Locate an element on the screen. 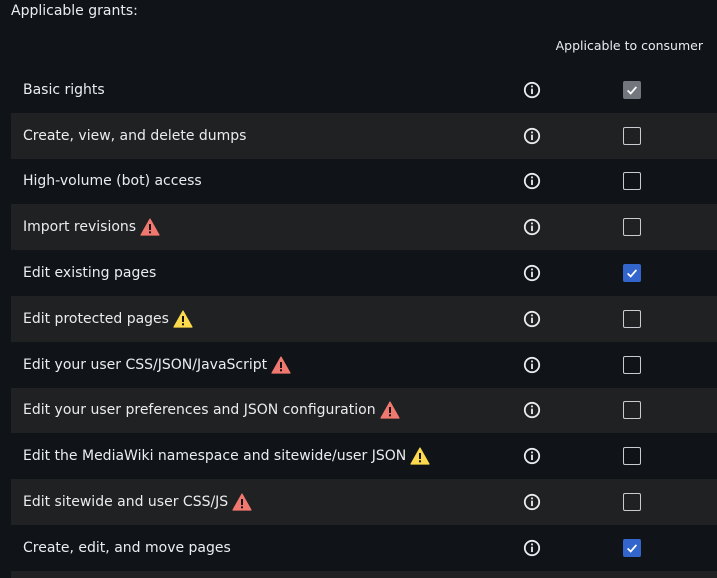 The width and height of the screenshot is (717, 578). grant-label-text: Basic rights is located at coordinates (64, 89).